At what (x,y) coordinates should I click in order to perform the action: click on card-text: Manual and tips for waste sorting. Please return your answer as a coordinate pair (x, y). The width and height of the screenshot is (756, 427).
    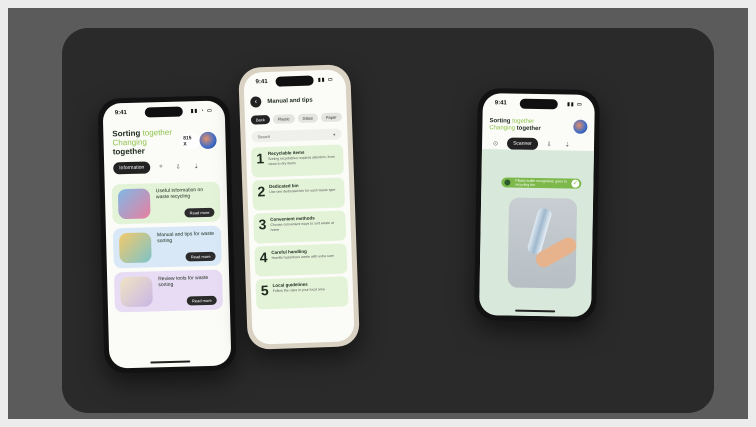
    Looking at the image, I should click on (185, 237).